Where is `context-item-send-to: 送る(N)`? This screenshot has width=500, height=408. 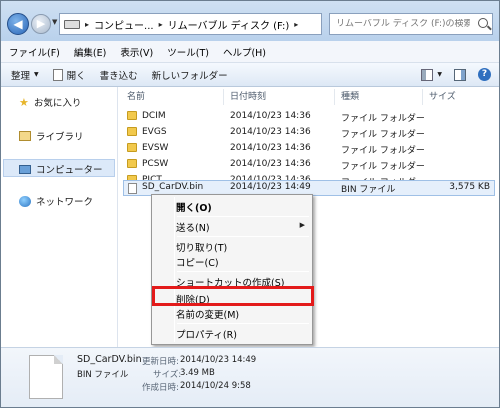
context-item-send-to: 送る(N) is located at coordinates (193, 227).